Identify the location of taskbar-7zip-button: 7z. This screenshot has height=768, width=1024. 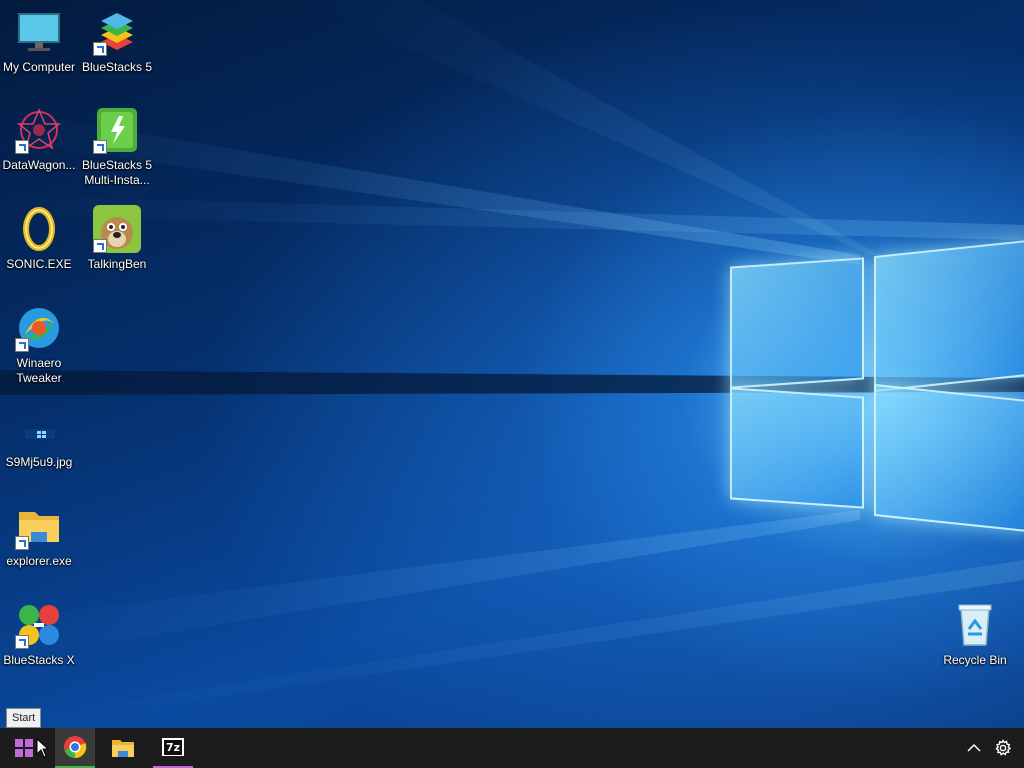
(173, 748).